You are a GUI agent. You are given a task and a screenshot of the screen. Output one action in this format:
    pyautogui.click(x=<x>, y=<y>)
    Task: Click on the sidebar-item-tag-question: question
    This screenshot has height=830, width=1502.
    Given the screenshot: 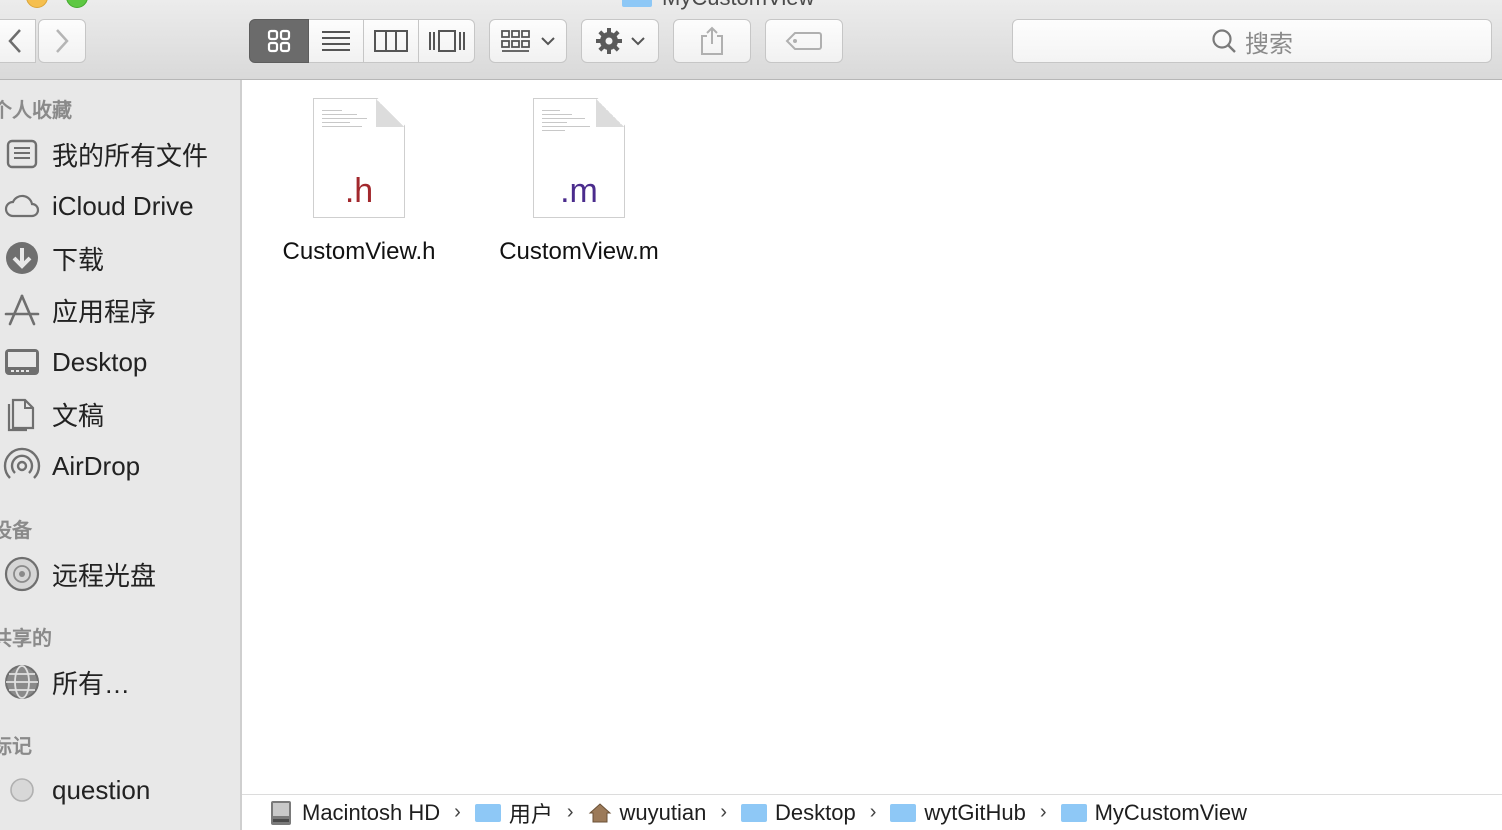 What is the action you would take?
    pyautogui.click(x=120, y=790)
    